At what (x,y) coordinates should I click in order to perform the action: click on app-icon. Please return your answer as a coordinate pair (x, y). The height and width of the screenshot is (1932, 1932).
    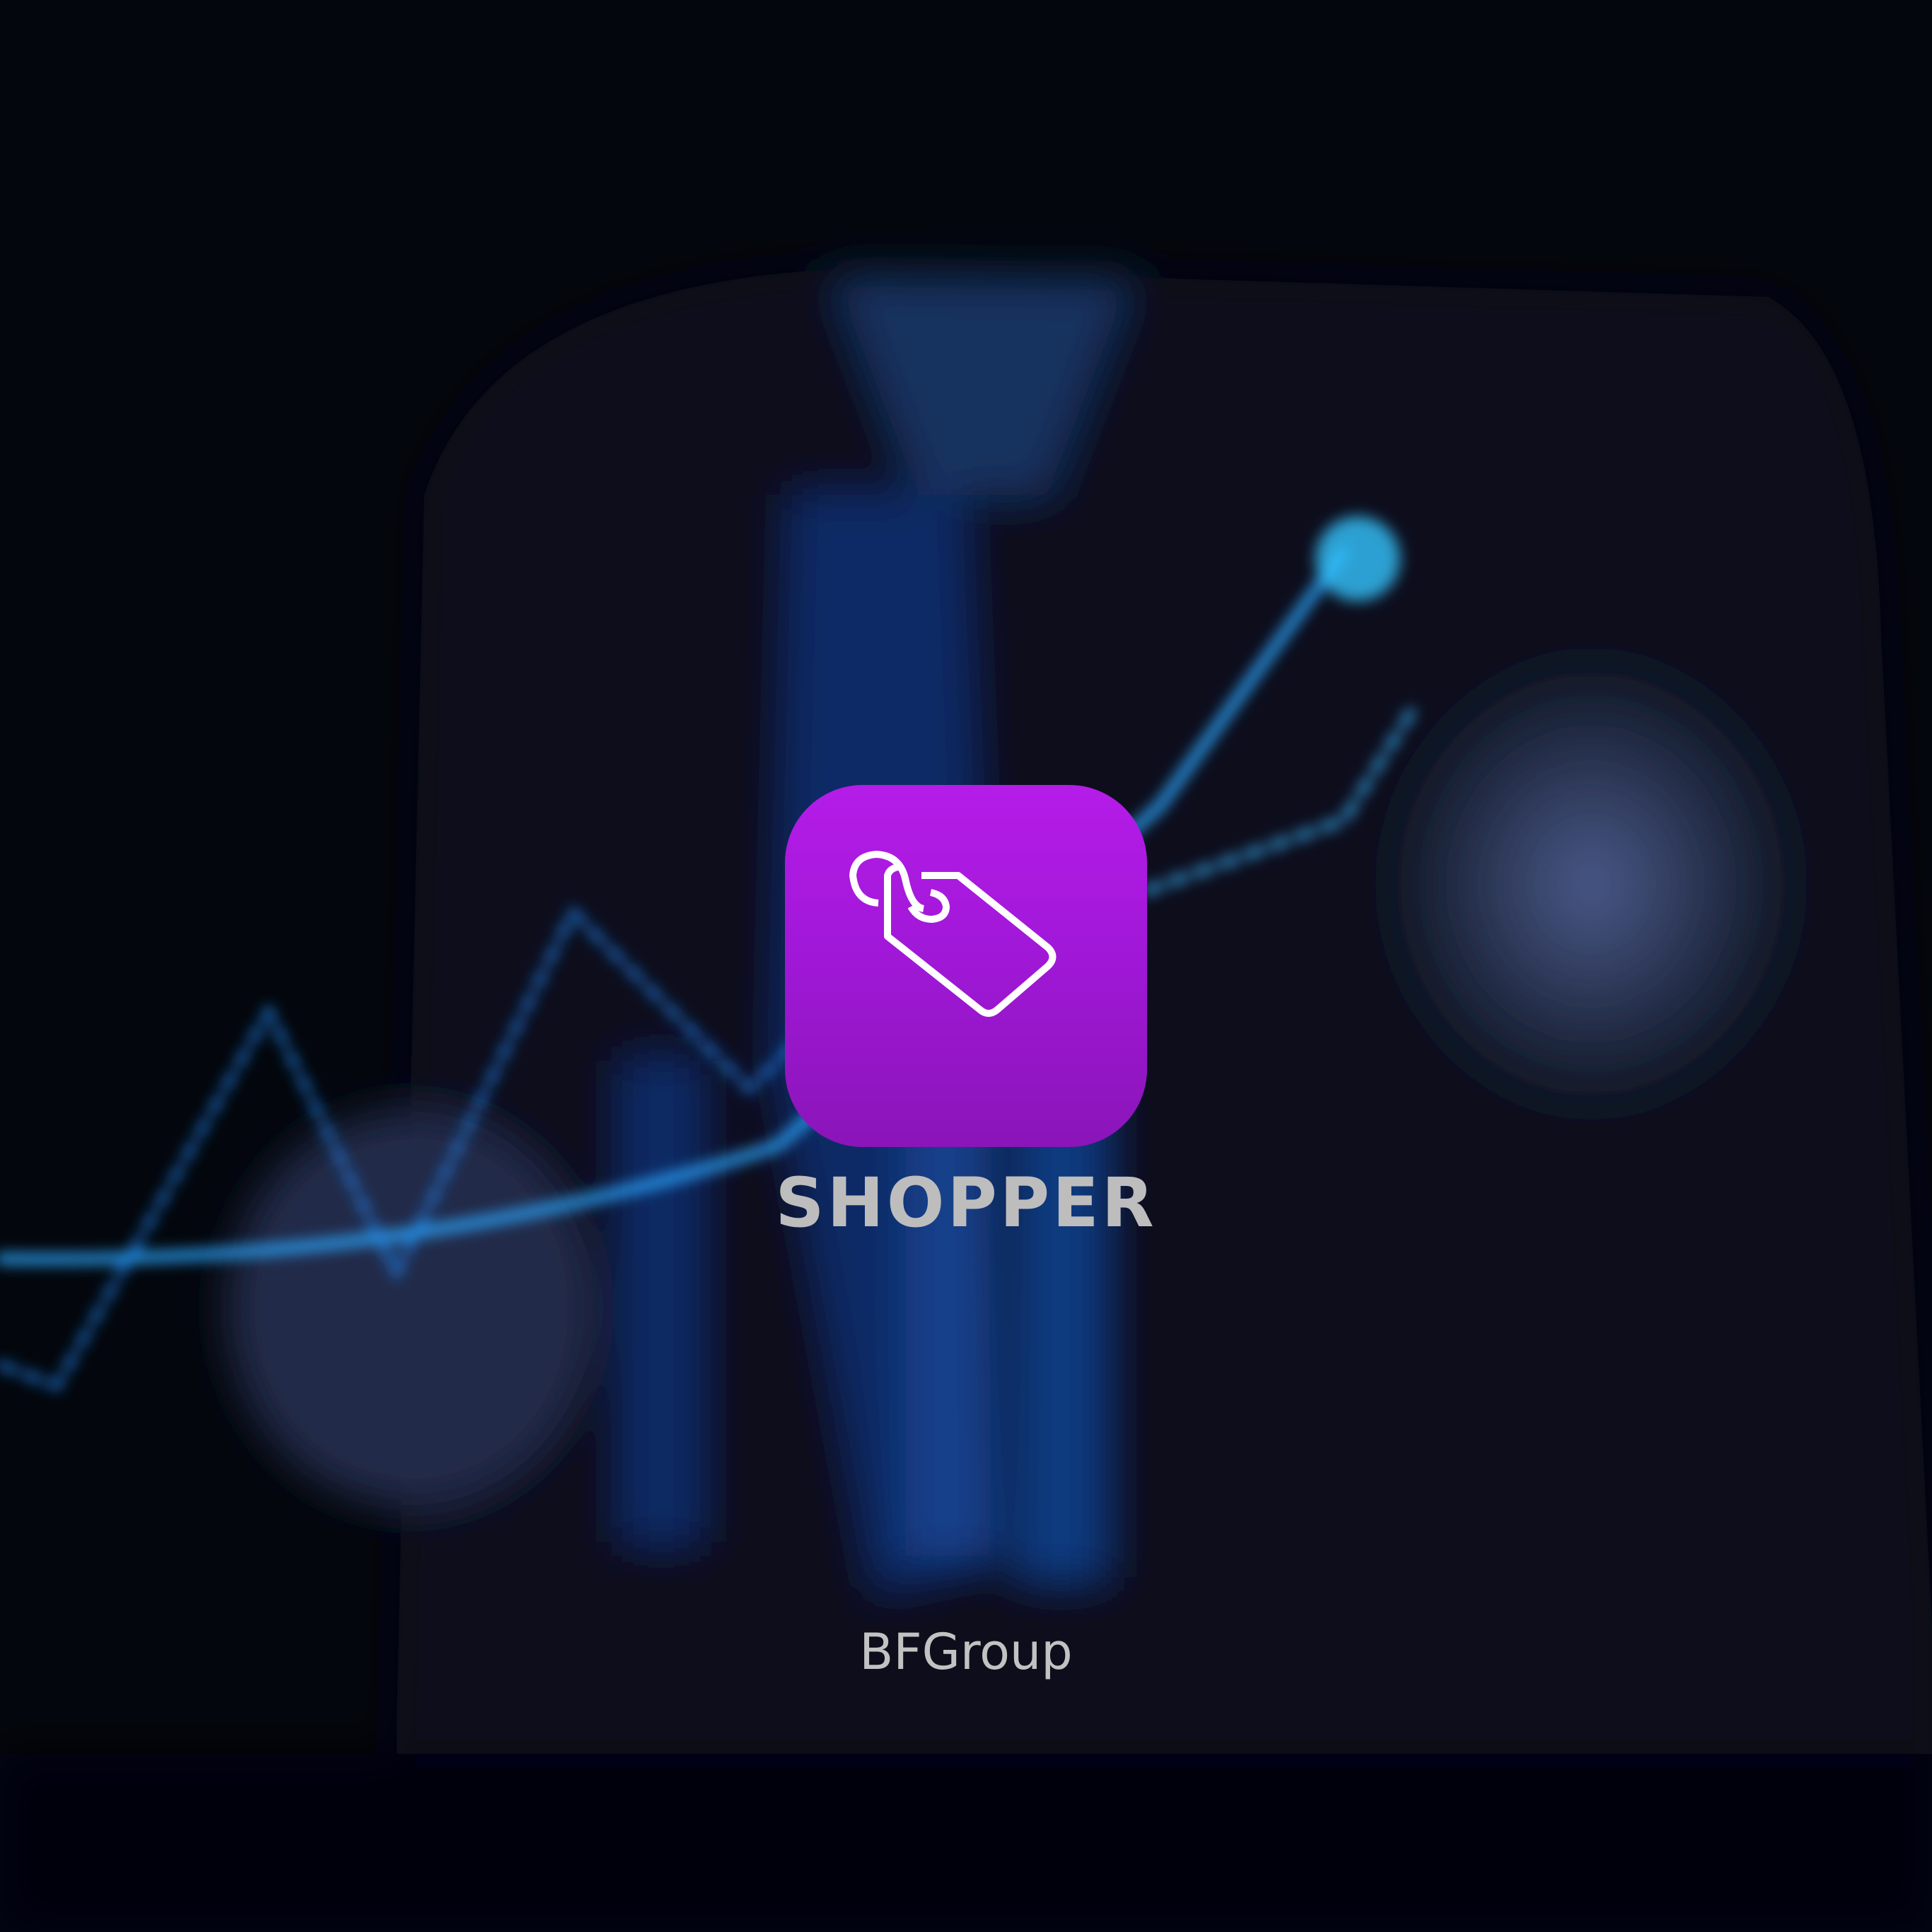
    Looking at the image, I should click on (966, 966).